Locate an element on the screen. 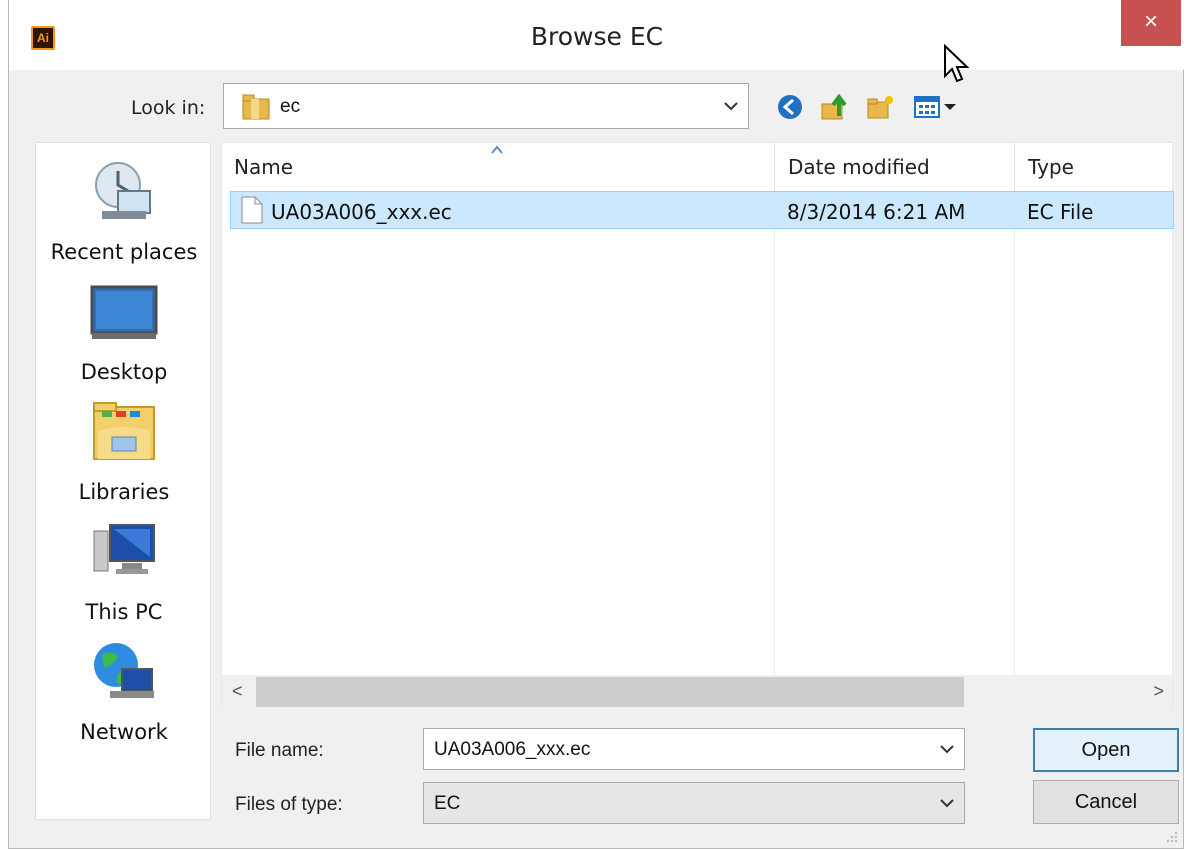 The image size is (1192, 849). close-button: × is located at coordinates (1151, 23).